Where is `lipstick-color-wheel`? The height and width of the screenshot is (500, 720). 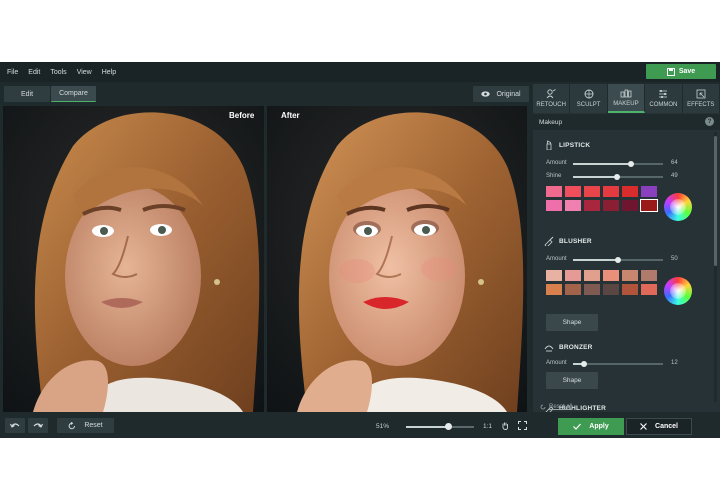
lipstick-color-wheel is located at coordinates (678, 207).